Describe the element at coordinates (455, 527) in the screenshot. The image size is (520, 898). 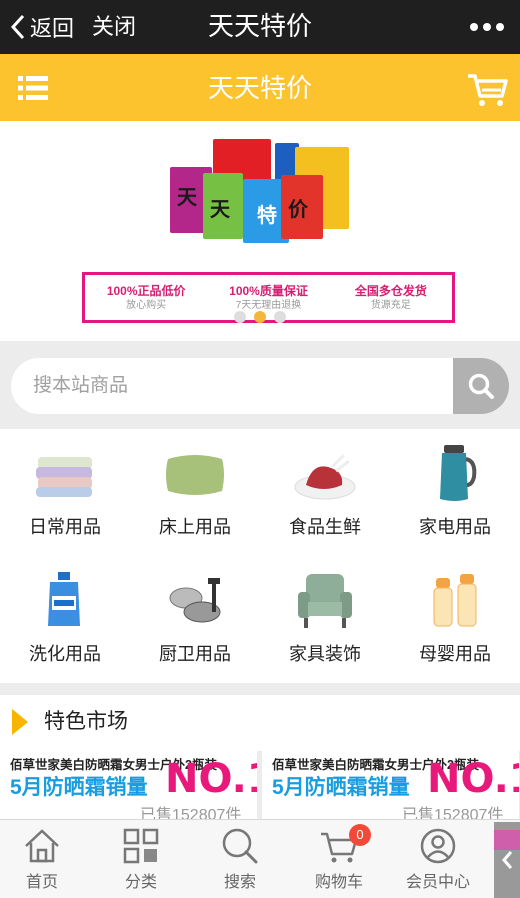
I see `category-label: 家电用品` at that location.